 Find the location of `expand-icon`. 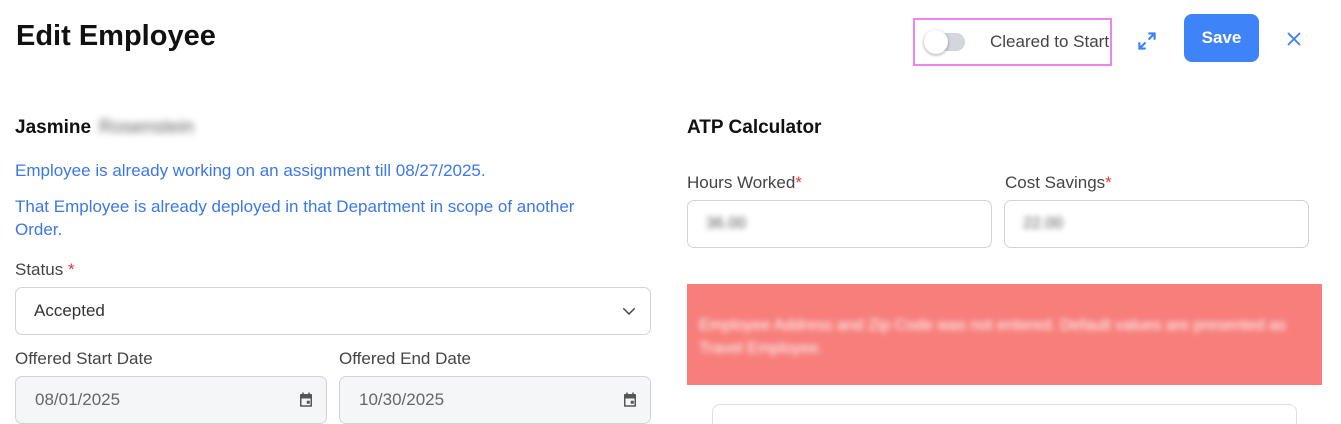

expand-icon is located at coordinates (1147, 41).